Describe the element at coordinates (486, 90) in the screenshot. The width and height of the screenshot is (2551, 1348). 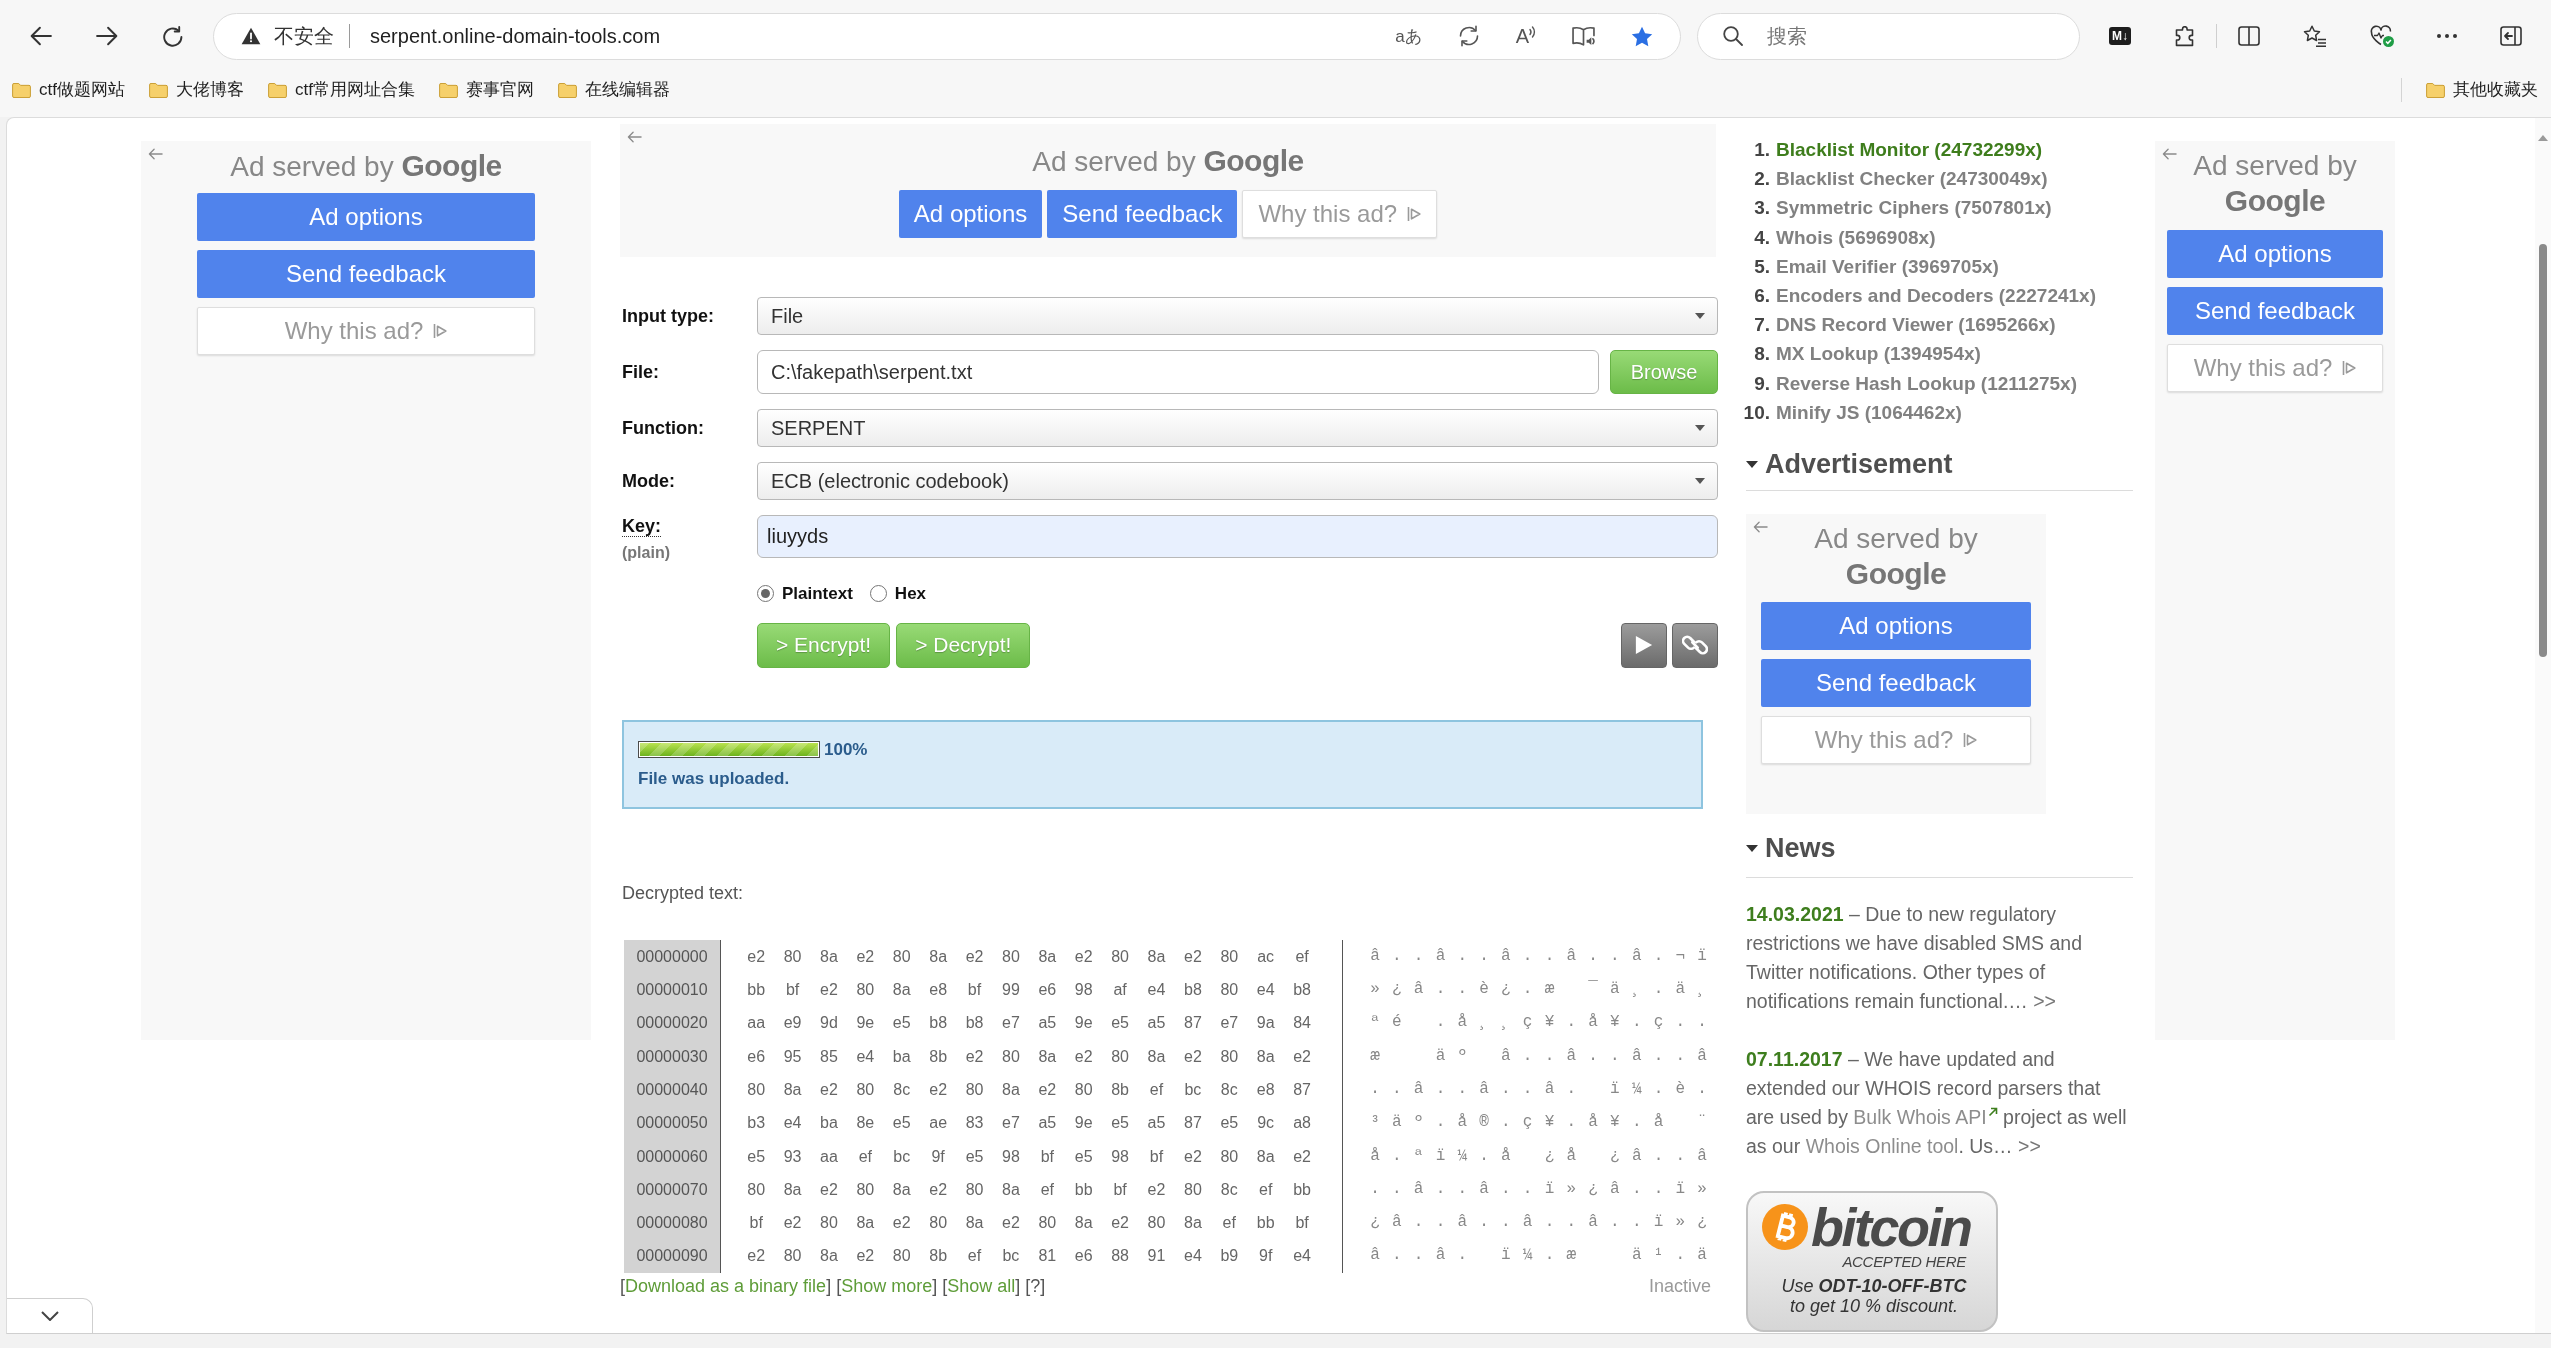
I see `bookmark-item: 赛事官网` at that location.